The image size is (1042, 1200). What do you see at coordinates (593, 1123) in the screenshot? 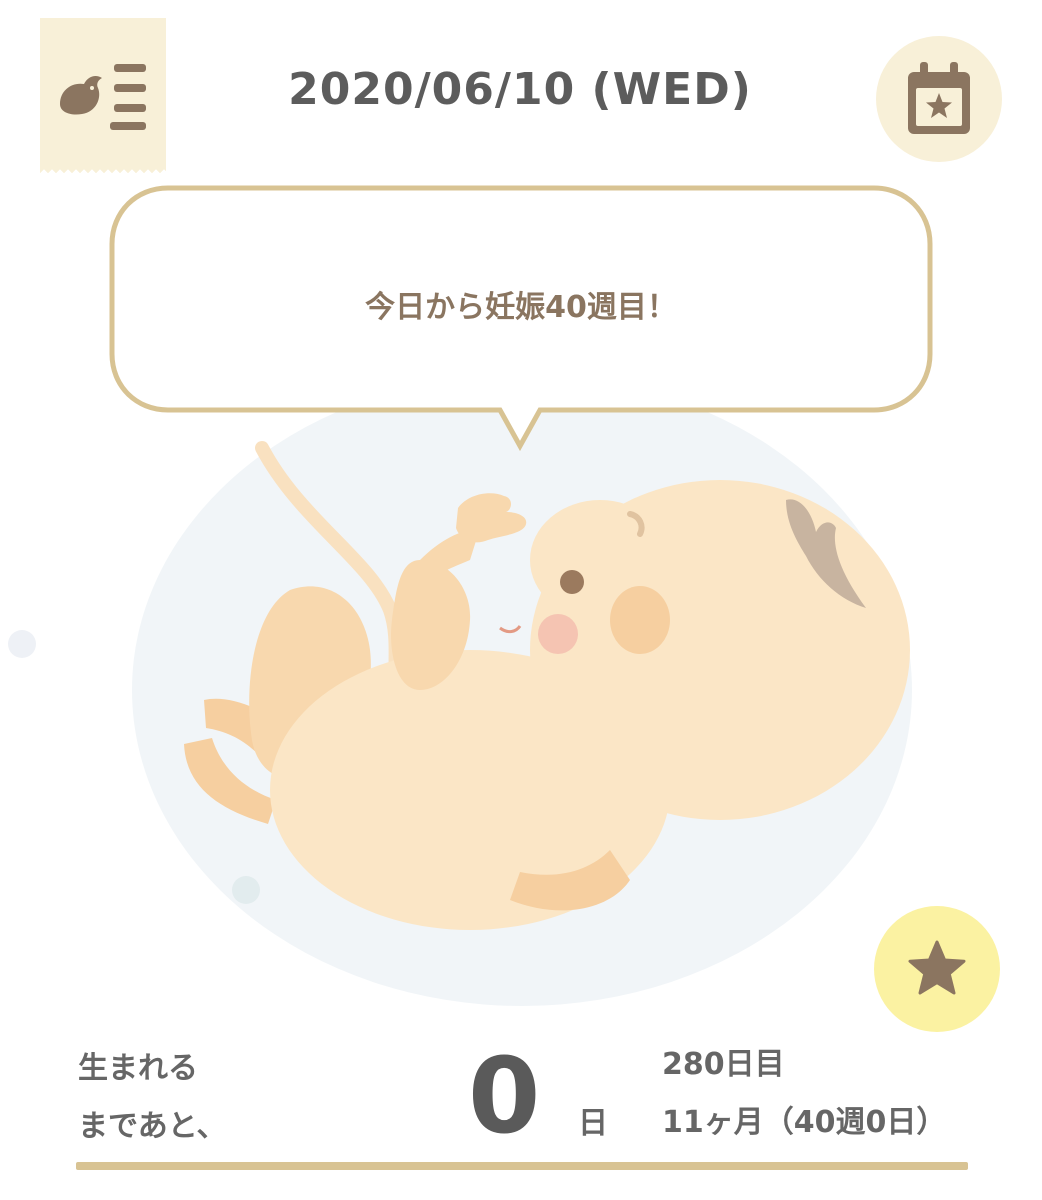
I see `days-unit: 日` at bounding box center [593, 1123].